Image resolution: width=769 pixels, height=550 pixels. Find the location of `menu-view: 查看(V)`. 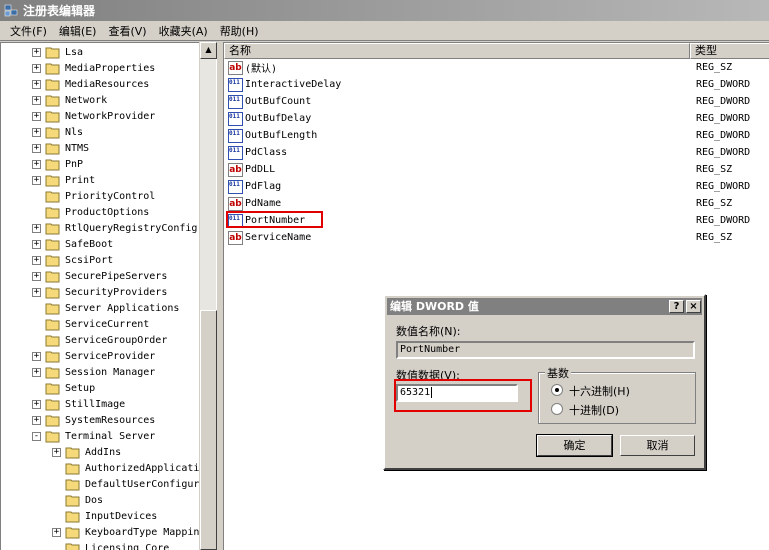

menu-view: 查看(V) is located at coordinates (127, 31).